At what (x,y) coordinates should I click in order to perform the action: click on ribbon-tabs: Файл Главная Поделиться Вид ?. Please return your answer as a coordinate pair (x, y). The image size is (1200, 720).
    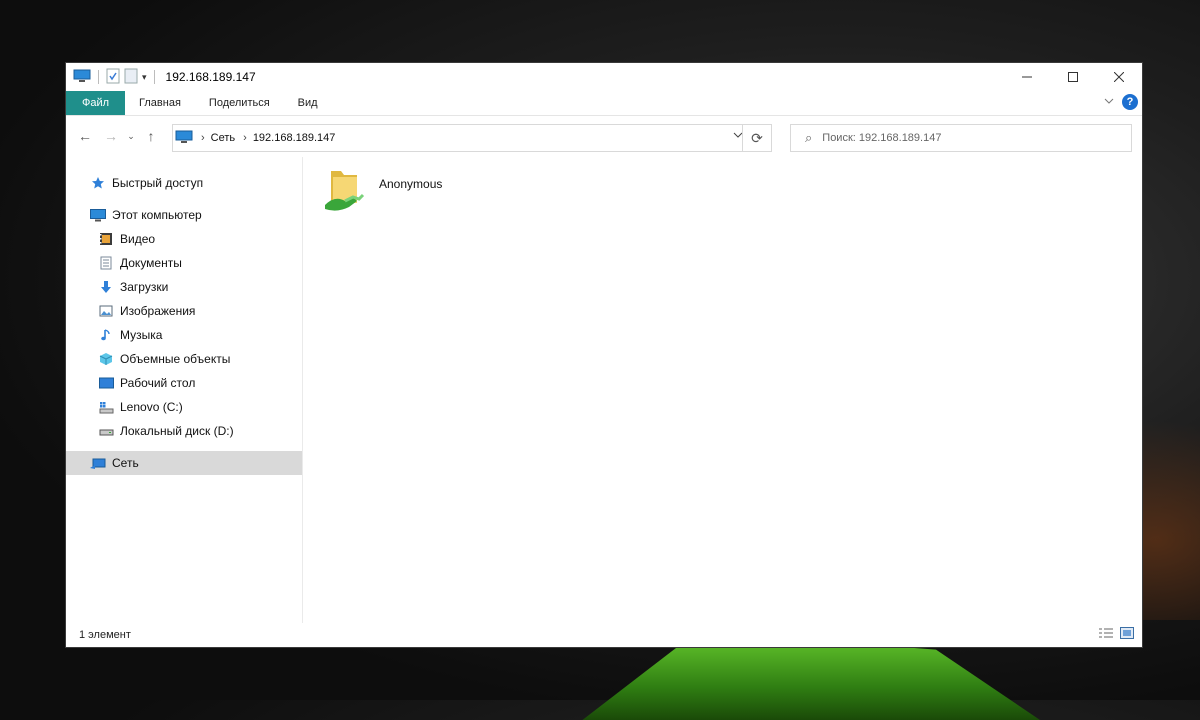
    Looking at the image, I should click on (604, 103).